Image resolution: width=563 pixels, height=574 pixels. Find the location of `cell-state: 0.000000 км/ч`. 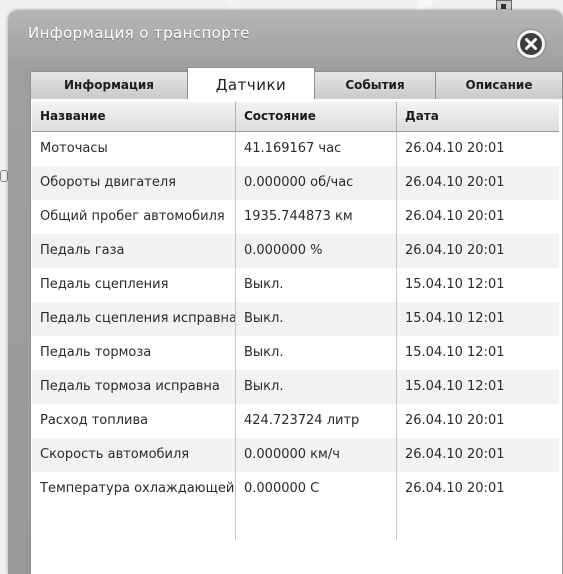

cell-state: 0.000000 км/ч is located at coordinates (316, 455).